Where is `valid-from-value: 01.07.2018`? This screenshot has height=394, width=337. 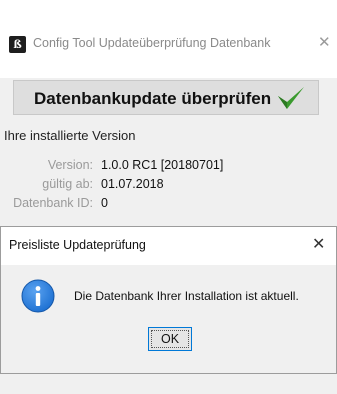 valid-from-value: 01.07.2018 is located at coordinates (132, 184).